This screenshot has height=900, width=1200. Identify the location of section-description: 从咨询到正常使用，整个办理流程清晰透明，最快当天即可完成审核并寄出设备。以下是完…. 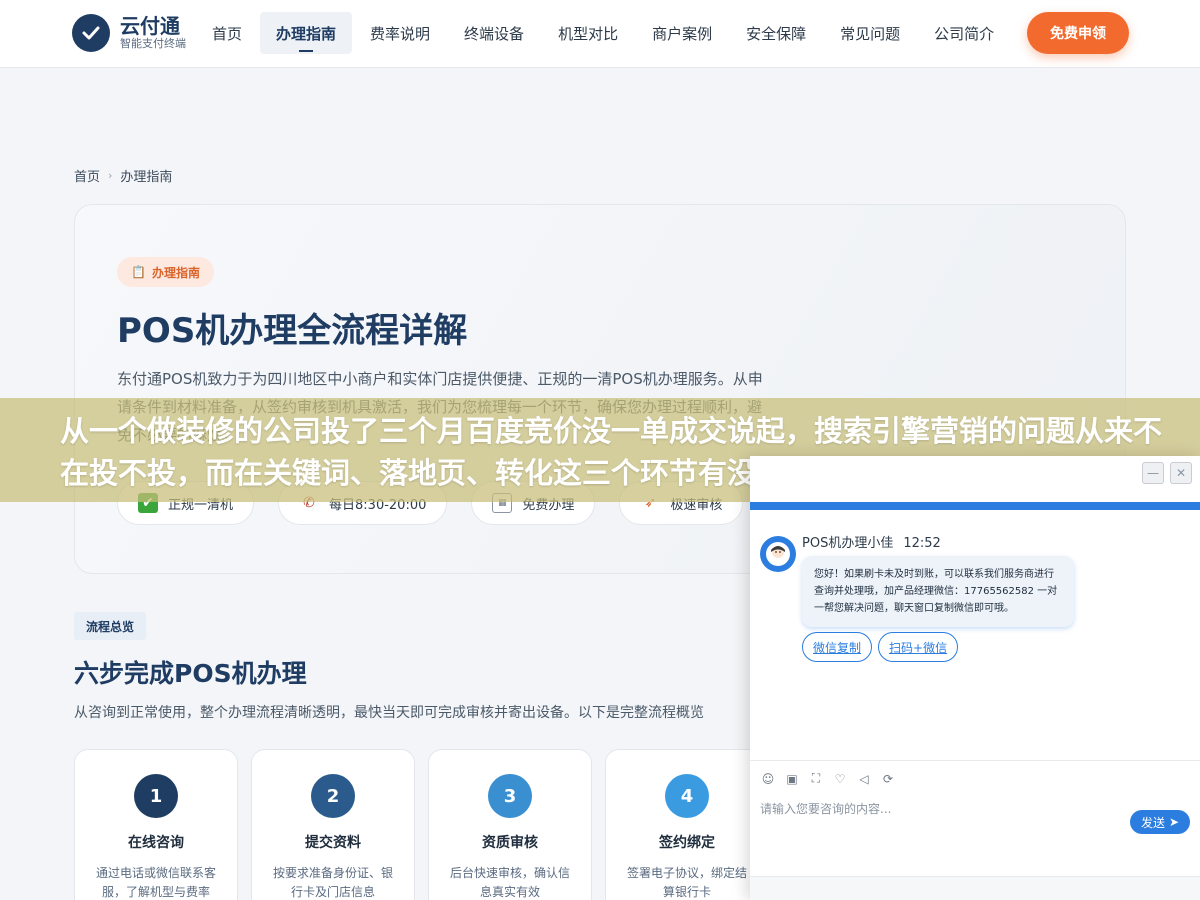
(389, 713).